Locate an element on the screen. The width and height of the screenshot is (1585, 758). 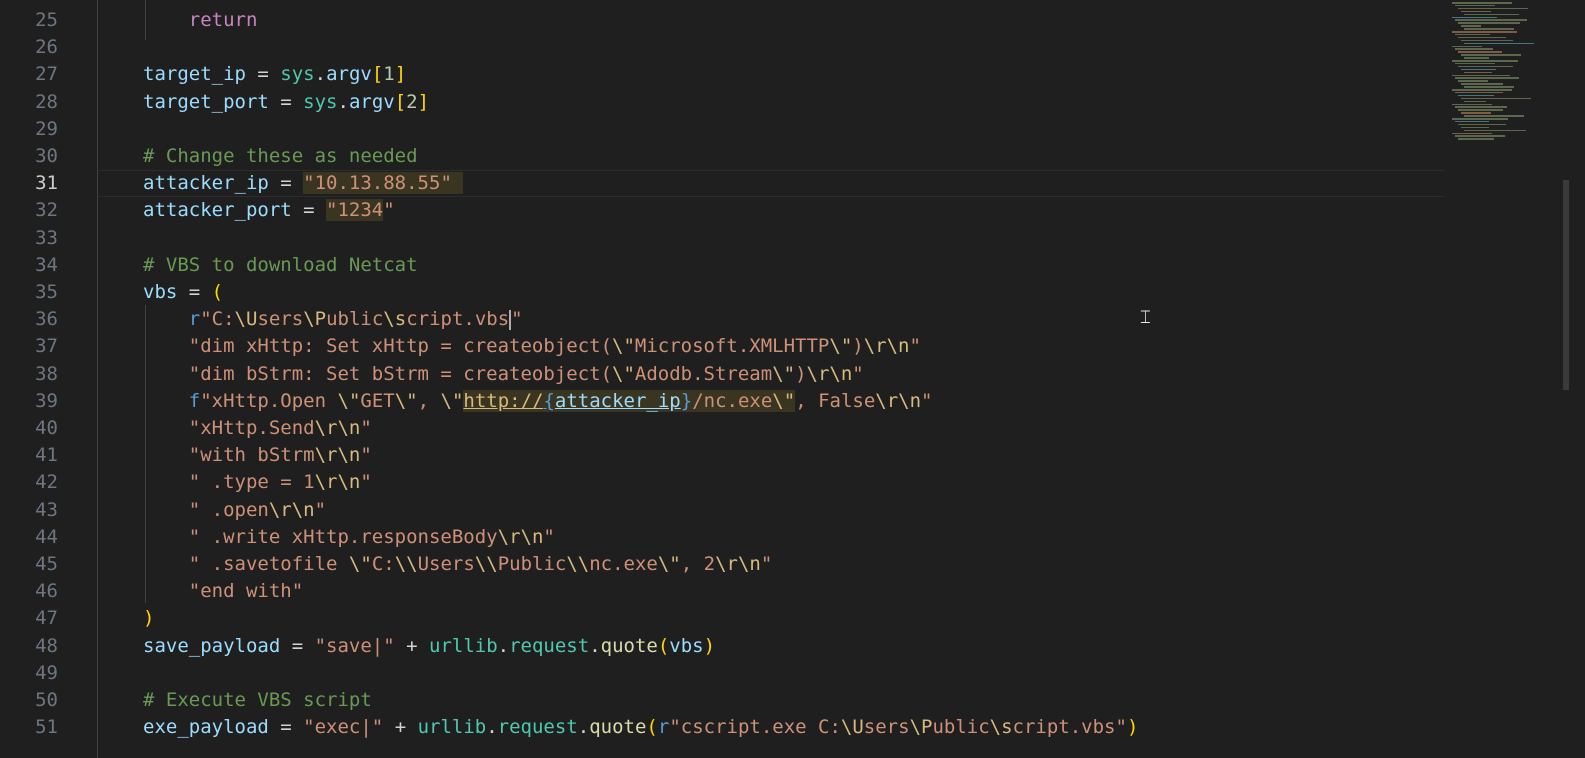
code-token: ( is located at coordinates (663, 645).